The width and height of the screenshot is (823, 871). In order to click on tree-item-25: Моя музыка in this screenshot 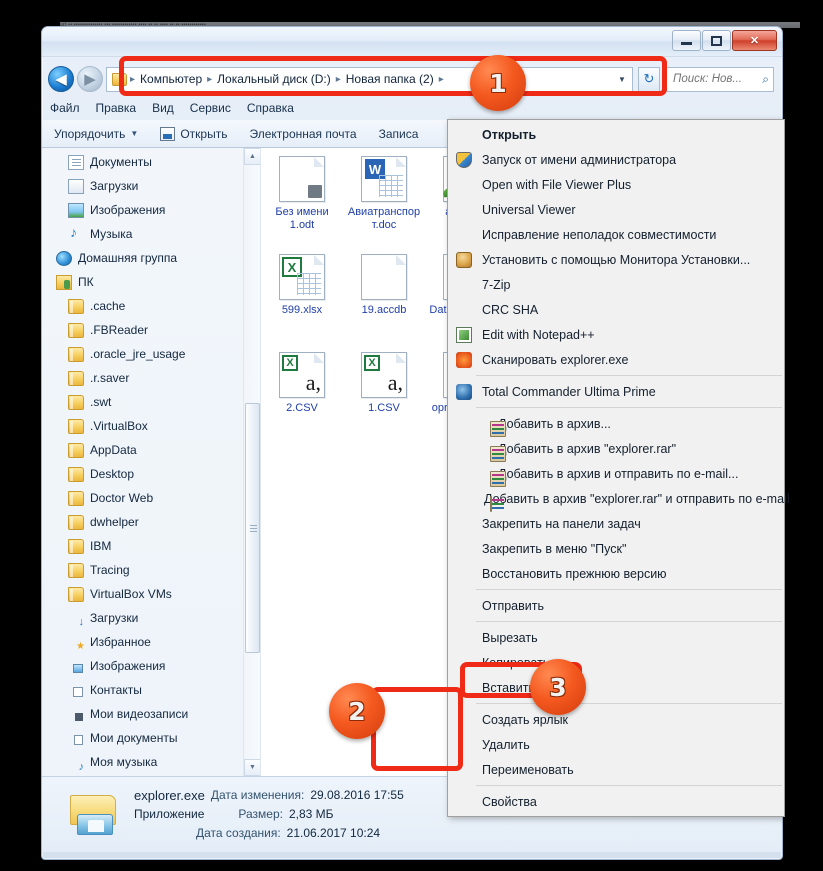, I will do `click(151, 762)`.